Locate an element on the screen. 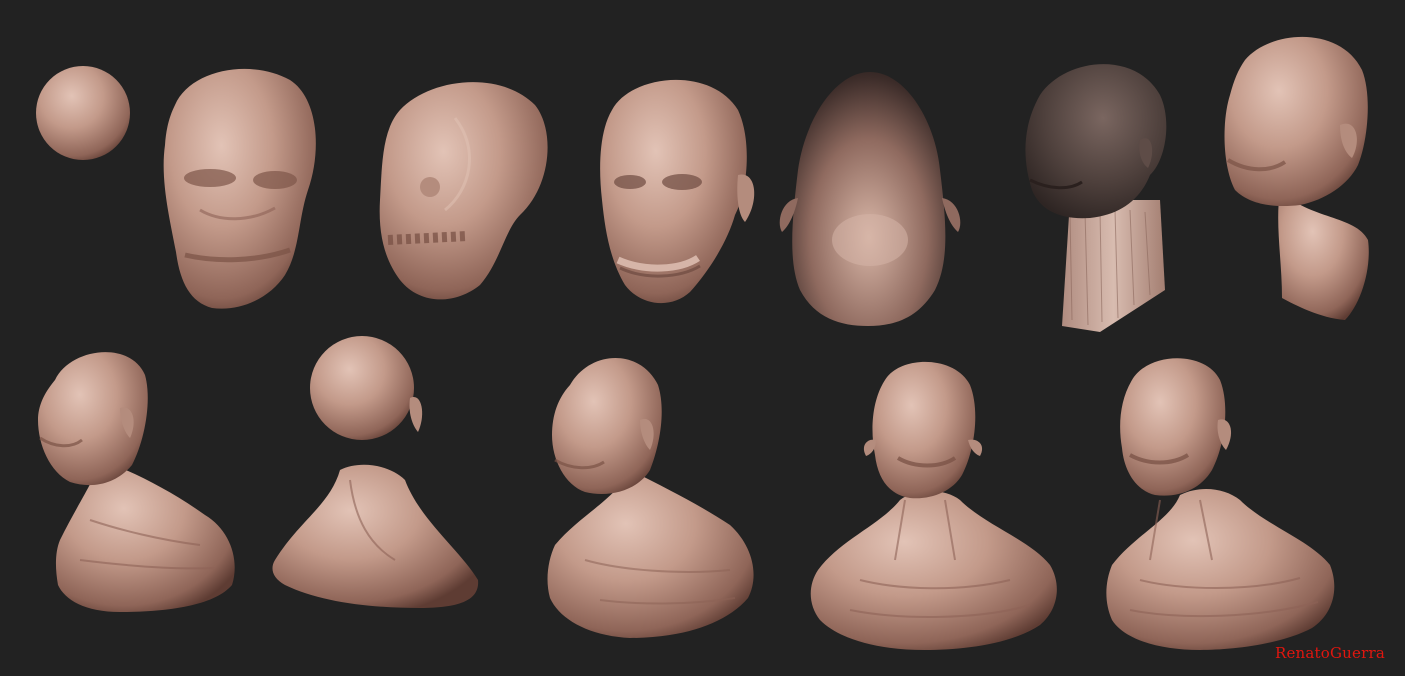 The image size is (1405, 676). stage-sphere is located at coordinates (83, 113).